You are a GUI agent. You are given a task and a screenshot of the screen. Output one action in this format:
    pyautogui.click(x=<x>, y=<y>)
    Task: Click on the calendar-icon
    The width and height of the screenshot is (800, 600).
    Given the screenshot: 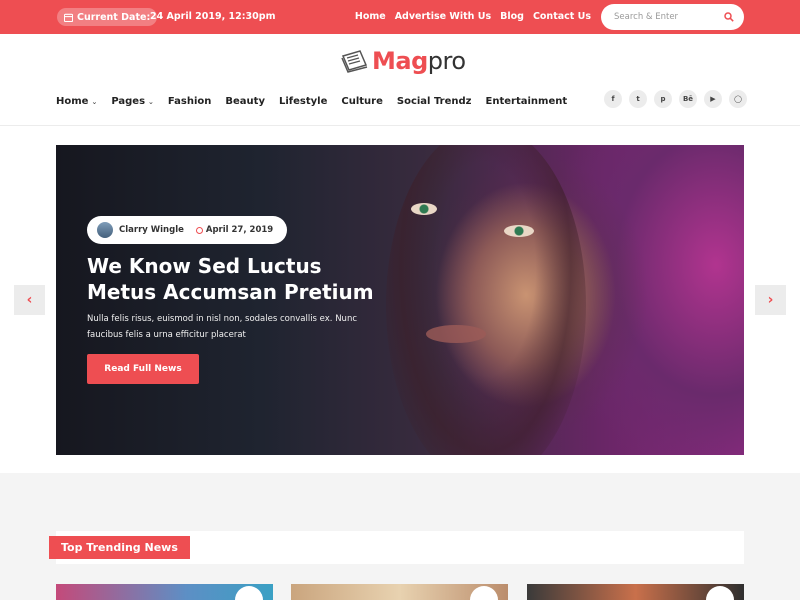 What is the action you would take?
    pyautogui.click(x=68, y=17)
    